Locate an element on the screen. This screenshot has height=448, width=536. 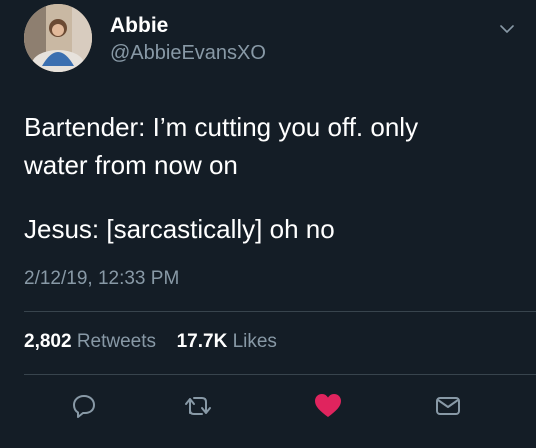
retweet-icon is located at coordinates (198, 406).